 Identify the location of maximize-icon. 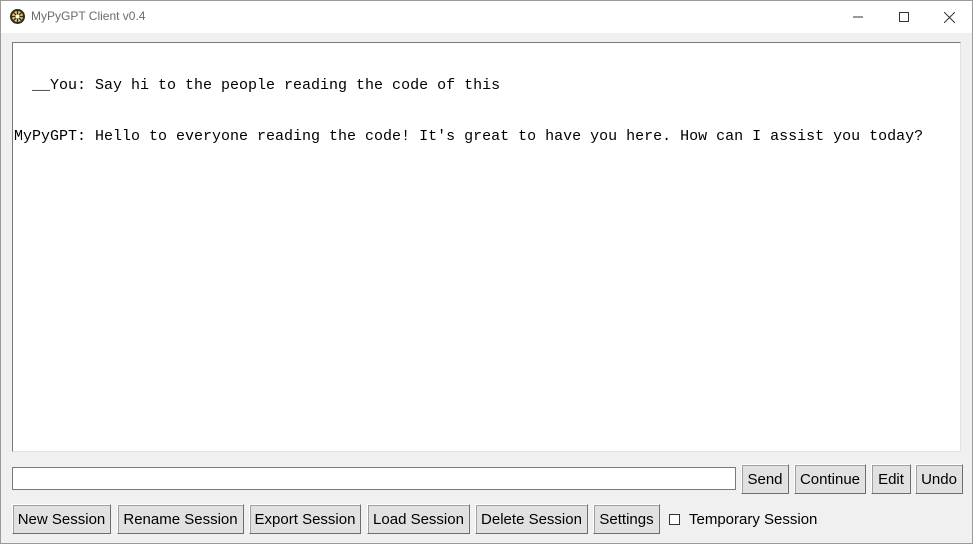
(904, 17).